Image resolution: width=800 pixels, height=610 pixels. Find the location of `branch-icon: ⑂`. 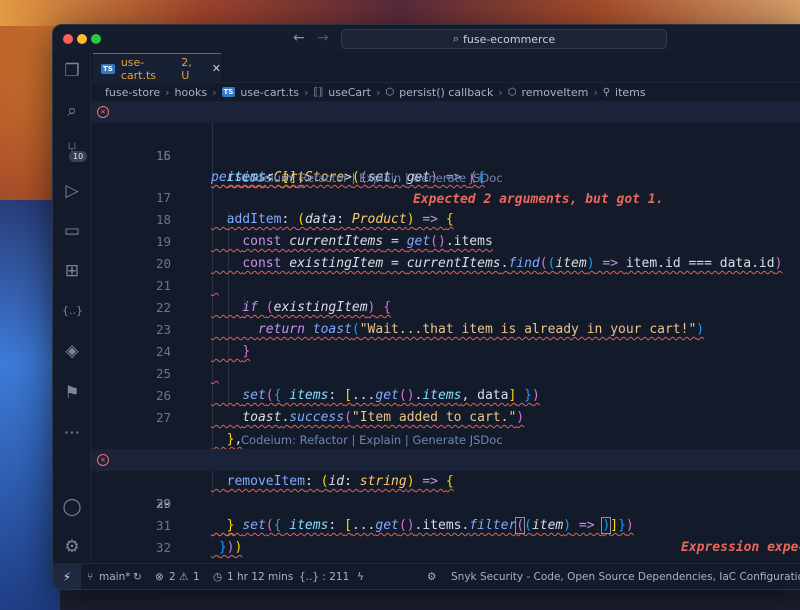

branch-icon: ⑂ is located at coordinates (90, 577).